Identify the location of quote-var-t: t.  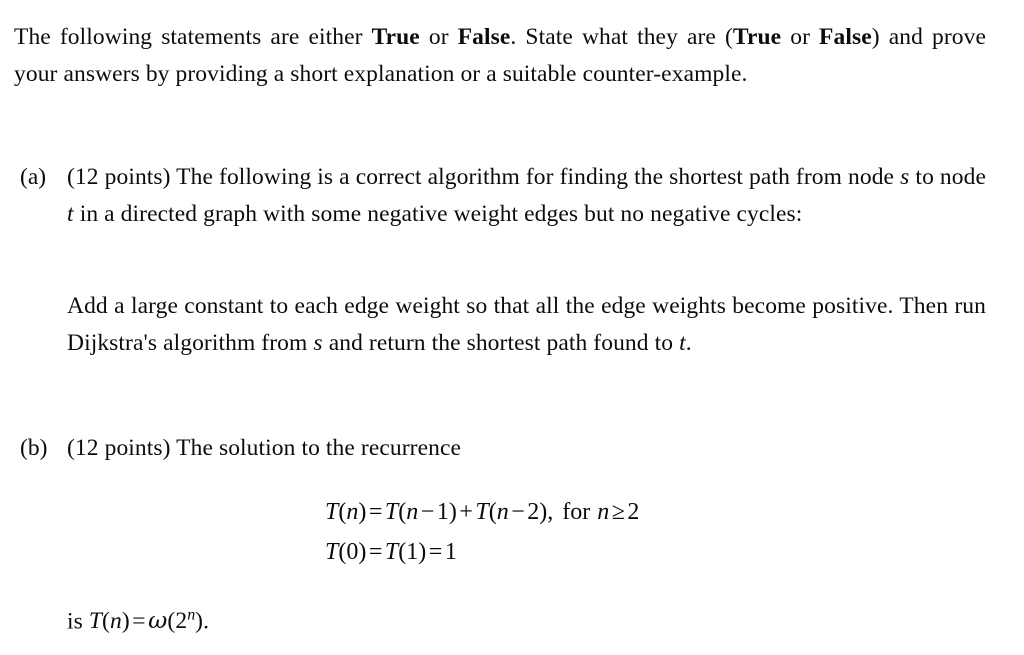
(682, 343).